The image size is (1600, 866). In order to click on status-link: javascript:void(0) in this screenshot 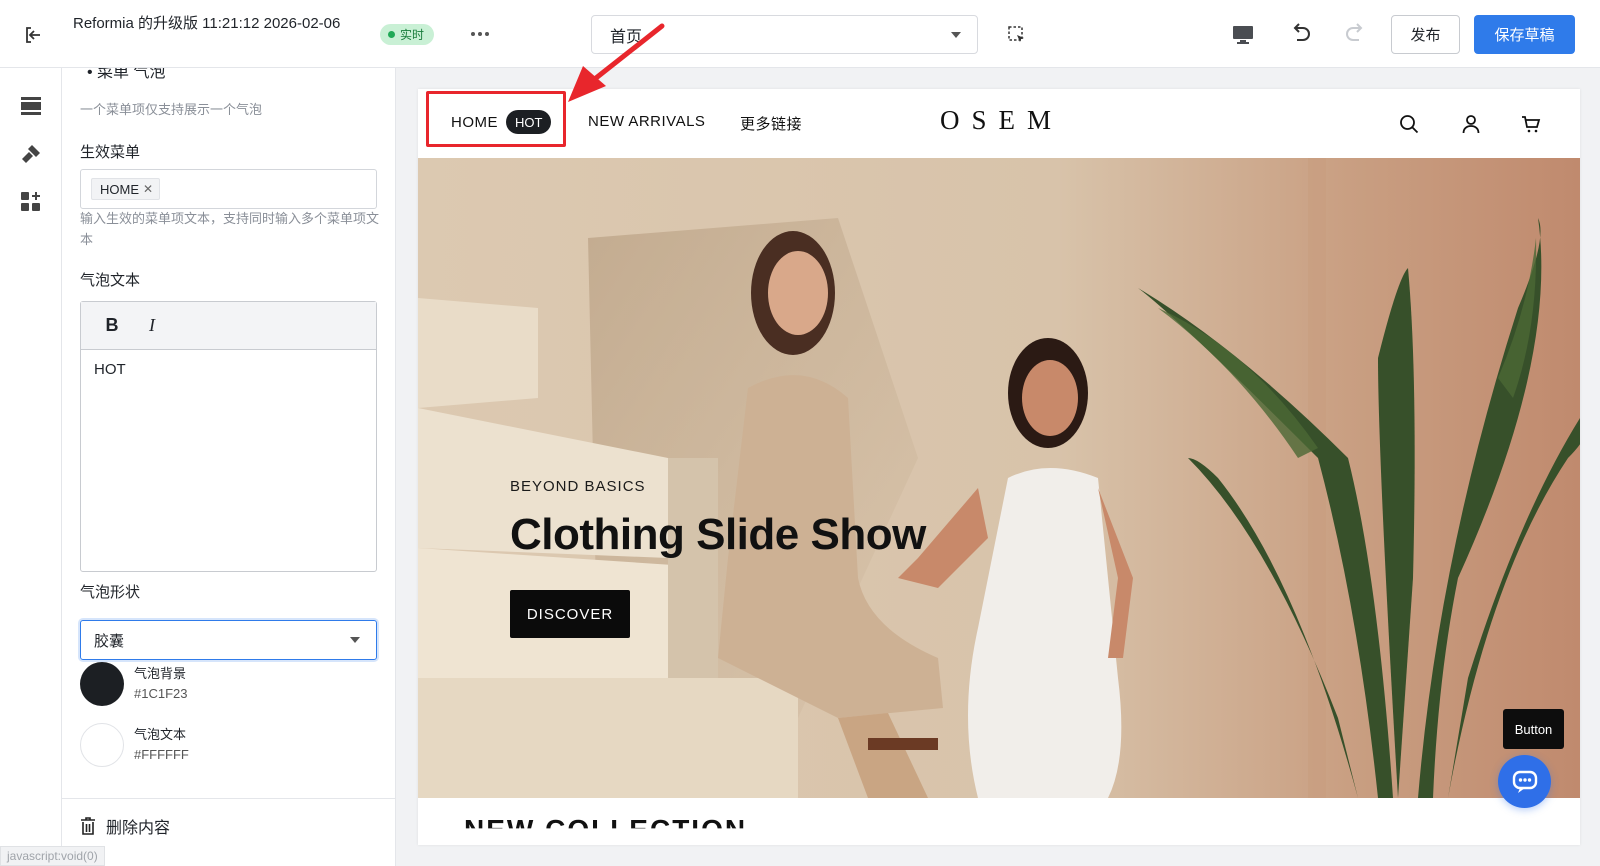, I will do `click(52, 856)`.